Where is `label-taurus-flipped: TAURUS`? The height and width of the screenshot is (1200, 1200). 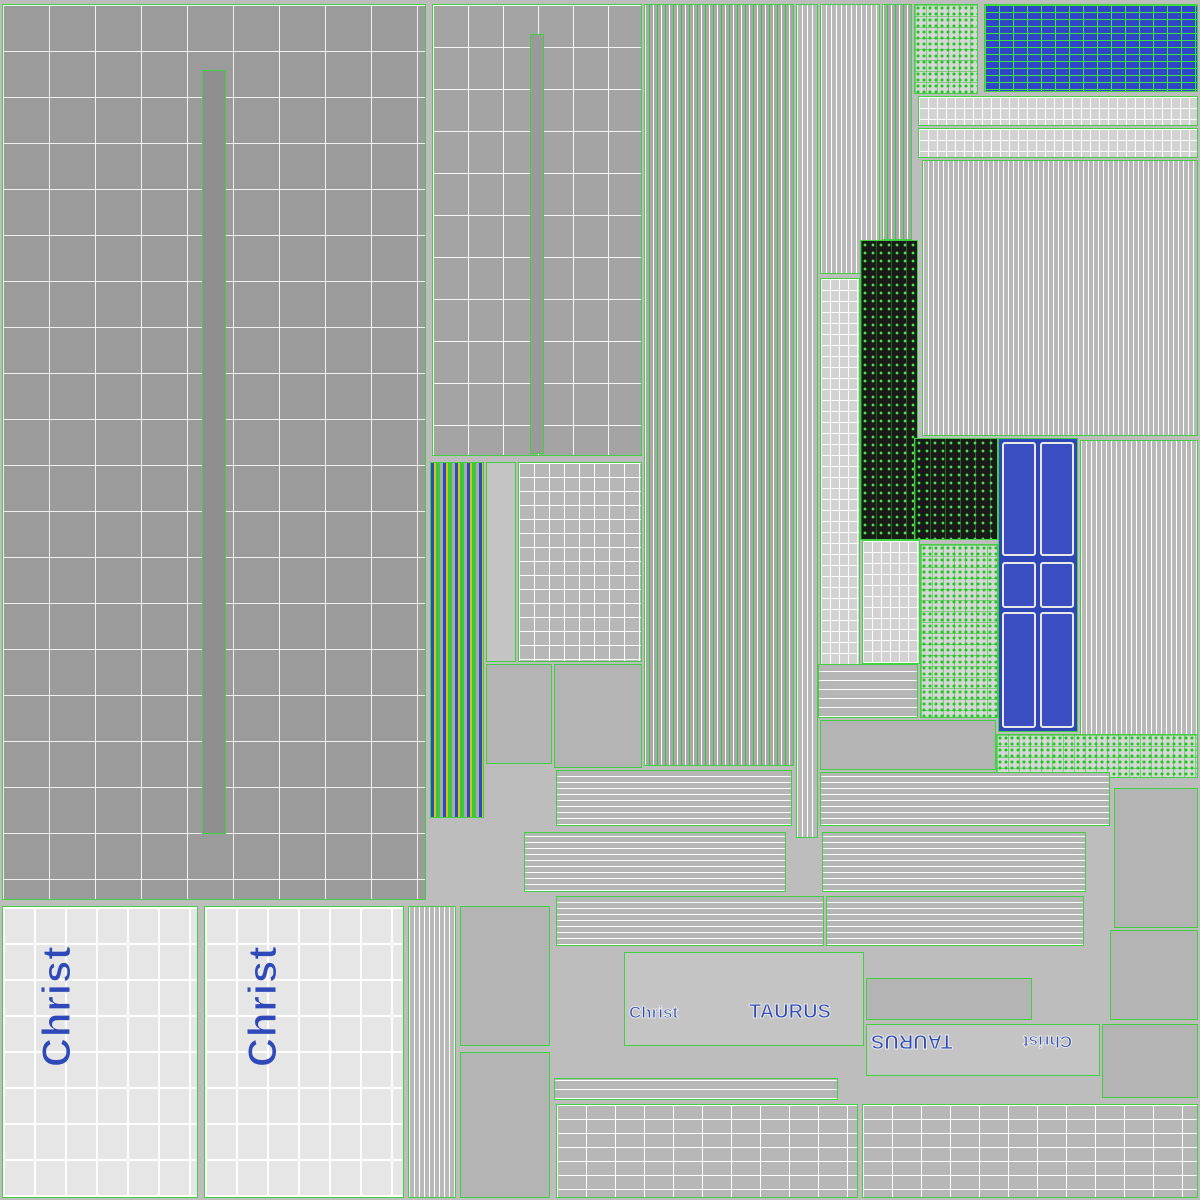
label-taurus-flipped: TAURUS is located at coordinates (912, 1041).